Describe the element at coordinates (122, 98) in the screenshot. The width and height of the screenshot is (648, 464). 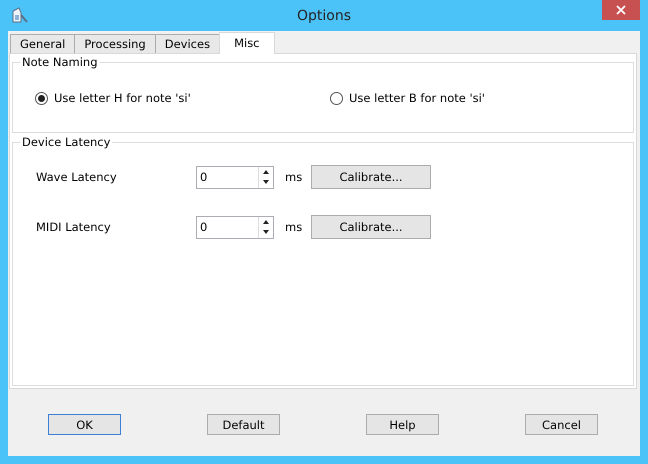
I see `radio-label: Use letter H for note 'si'` at that location.